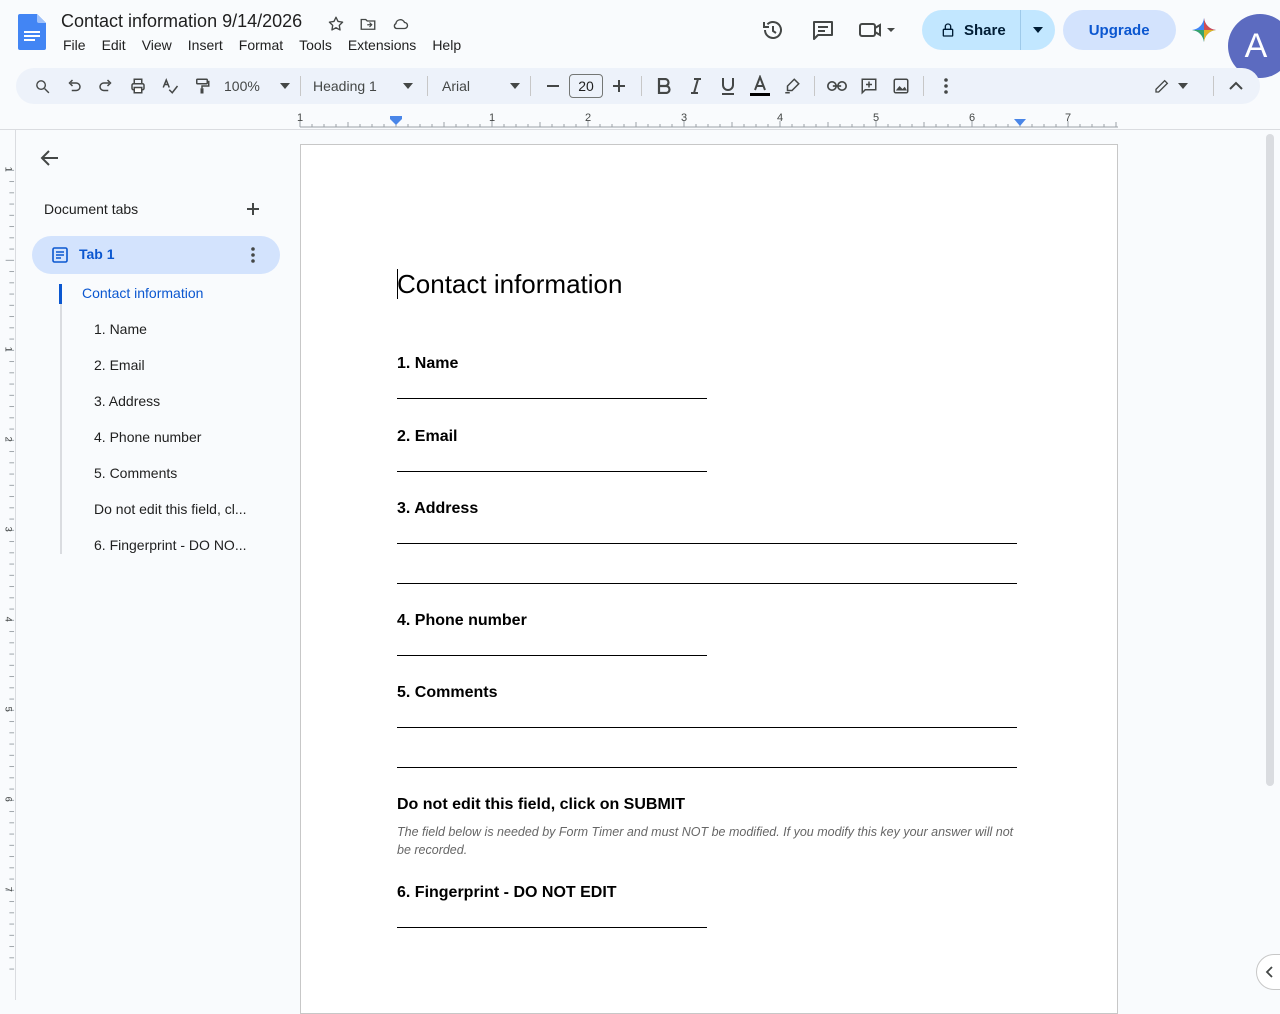 This screenshot has width=1280, height=1014. I want to click on tab-options-icon, so click(253, 255).